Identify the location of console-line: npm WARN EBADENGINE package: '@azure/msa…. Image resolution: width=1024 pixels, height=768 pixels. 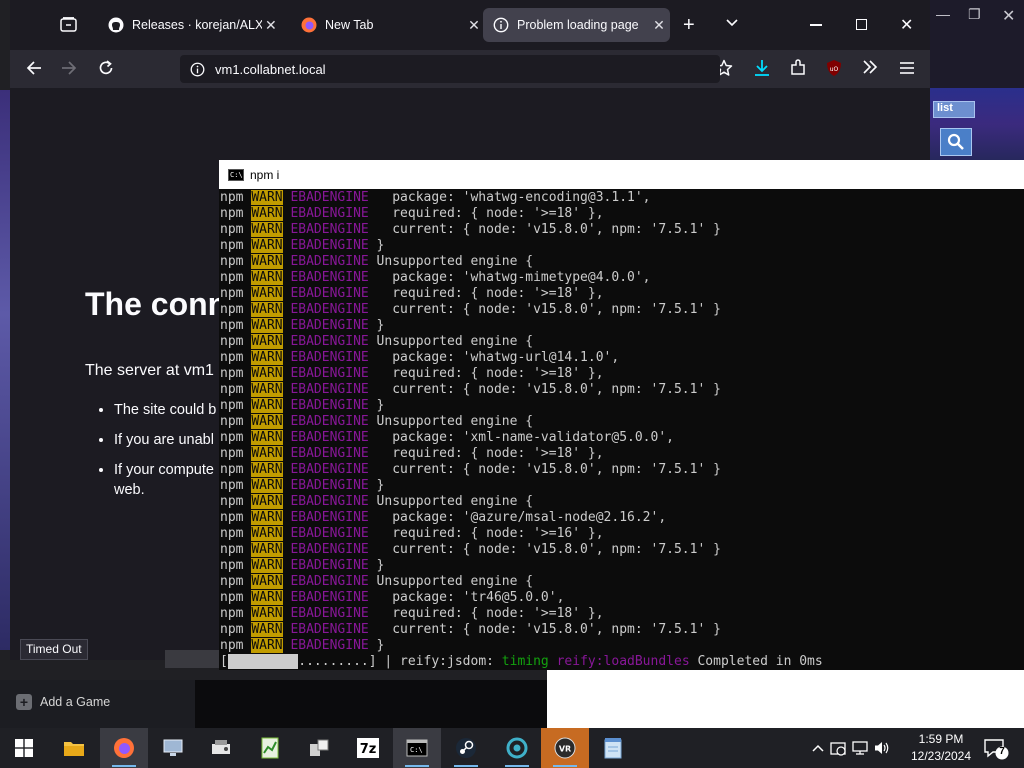
(443, 517).